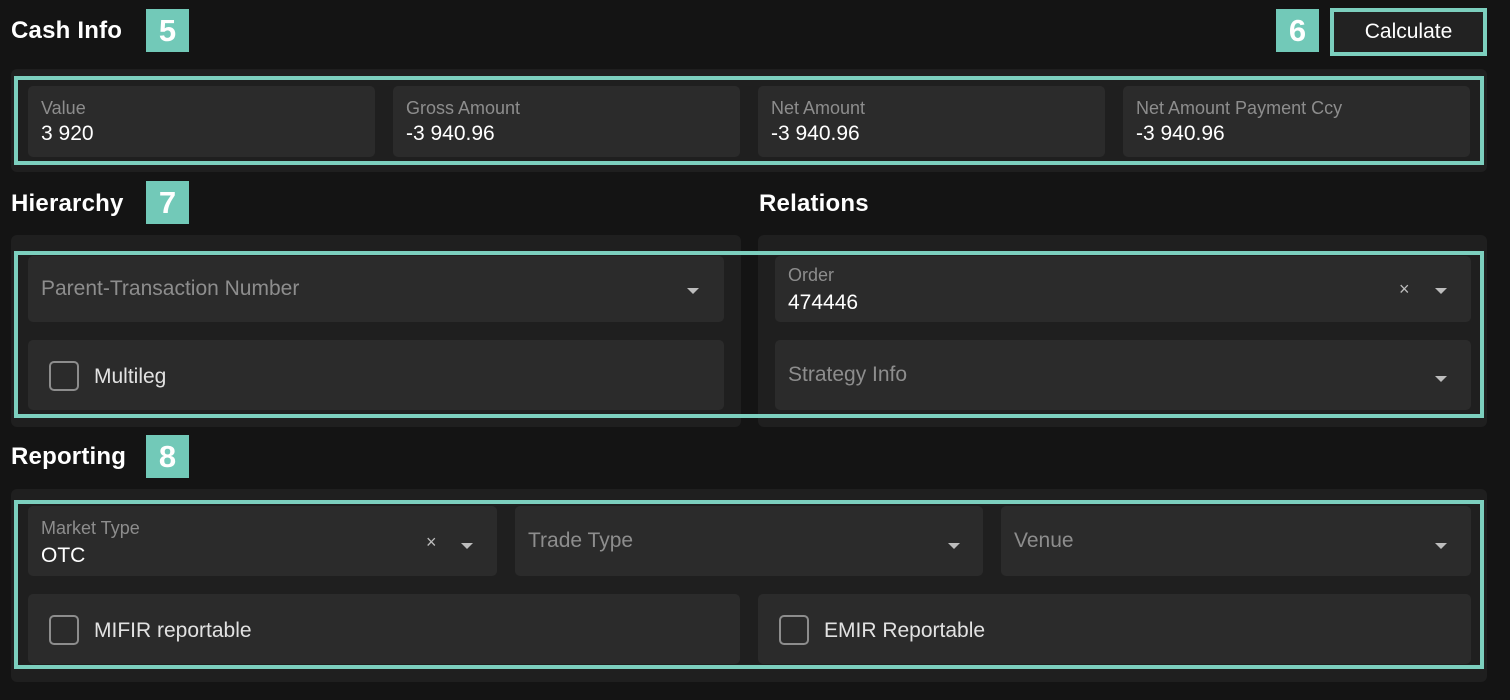 Image resolution: width=1510 pixels, height=700 pixels. What do you see at coordinates (262, 541) in the screenshot?
I see `market-type-select: Market Type OTC ×` at bounding box center [262, 541].